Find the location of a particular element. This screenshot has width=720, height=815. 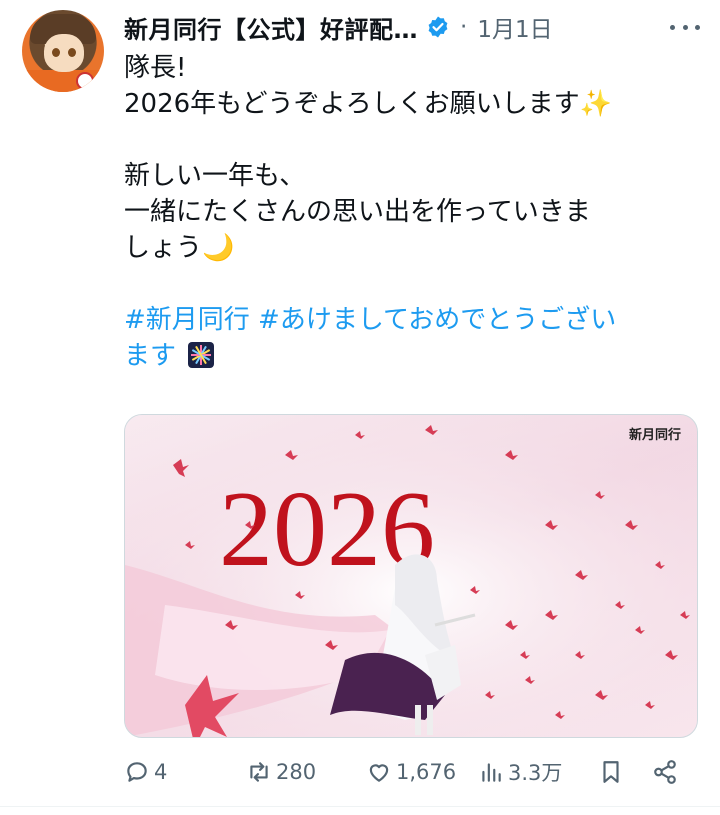

fireworks-icon is located at coordinates (201, 355).